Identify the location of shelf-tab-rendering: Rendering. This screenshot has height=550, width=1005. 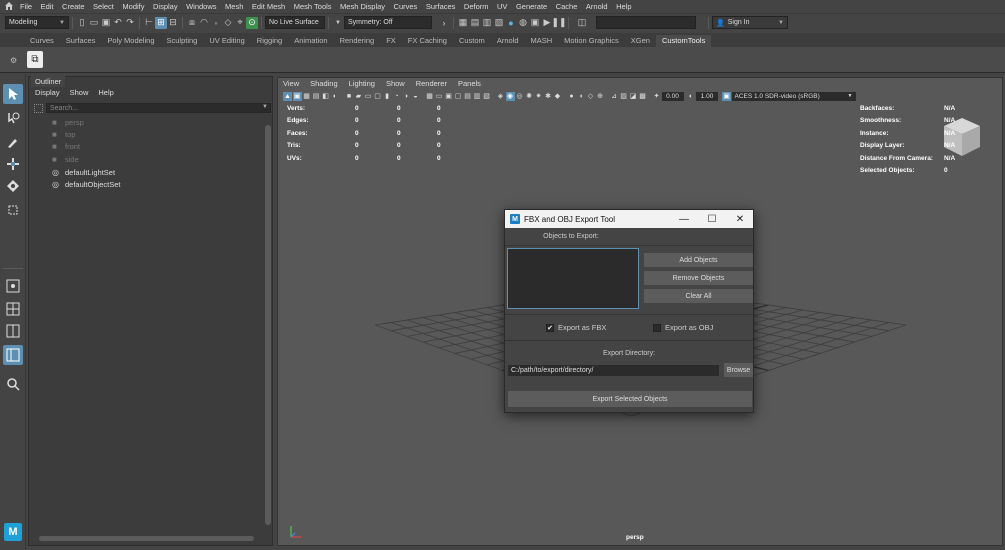
(357, 41).